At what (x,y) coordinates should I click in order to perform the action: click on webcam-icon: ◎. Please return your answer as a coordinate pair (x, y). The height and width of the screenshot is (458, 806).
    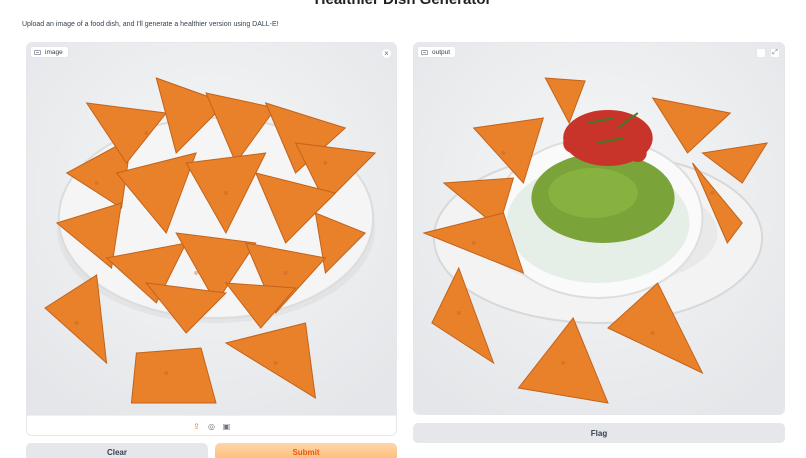
    Looking at the image, I should click on (211, 426).